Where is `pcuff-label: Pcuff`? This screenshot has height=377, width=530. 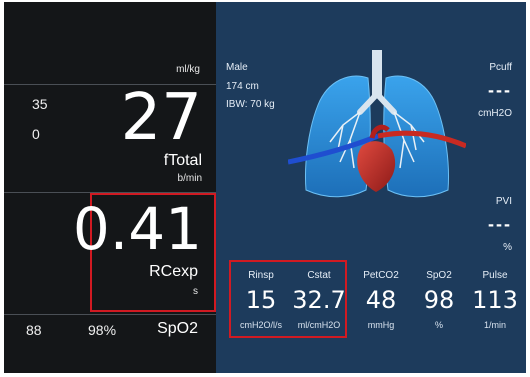 pcuff-label: Pcuff is located at coordinates (500, 67).